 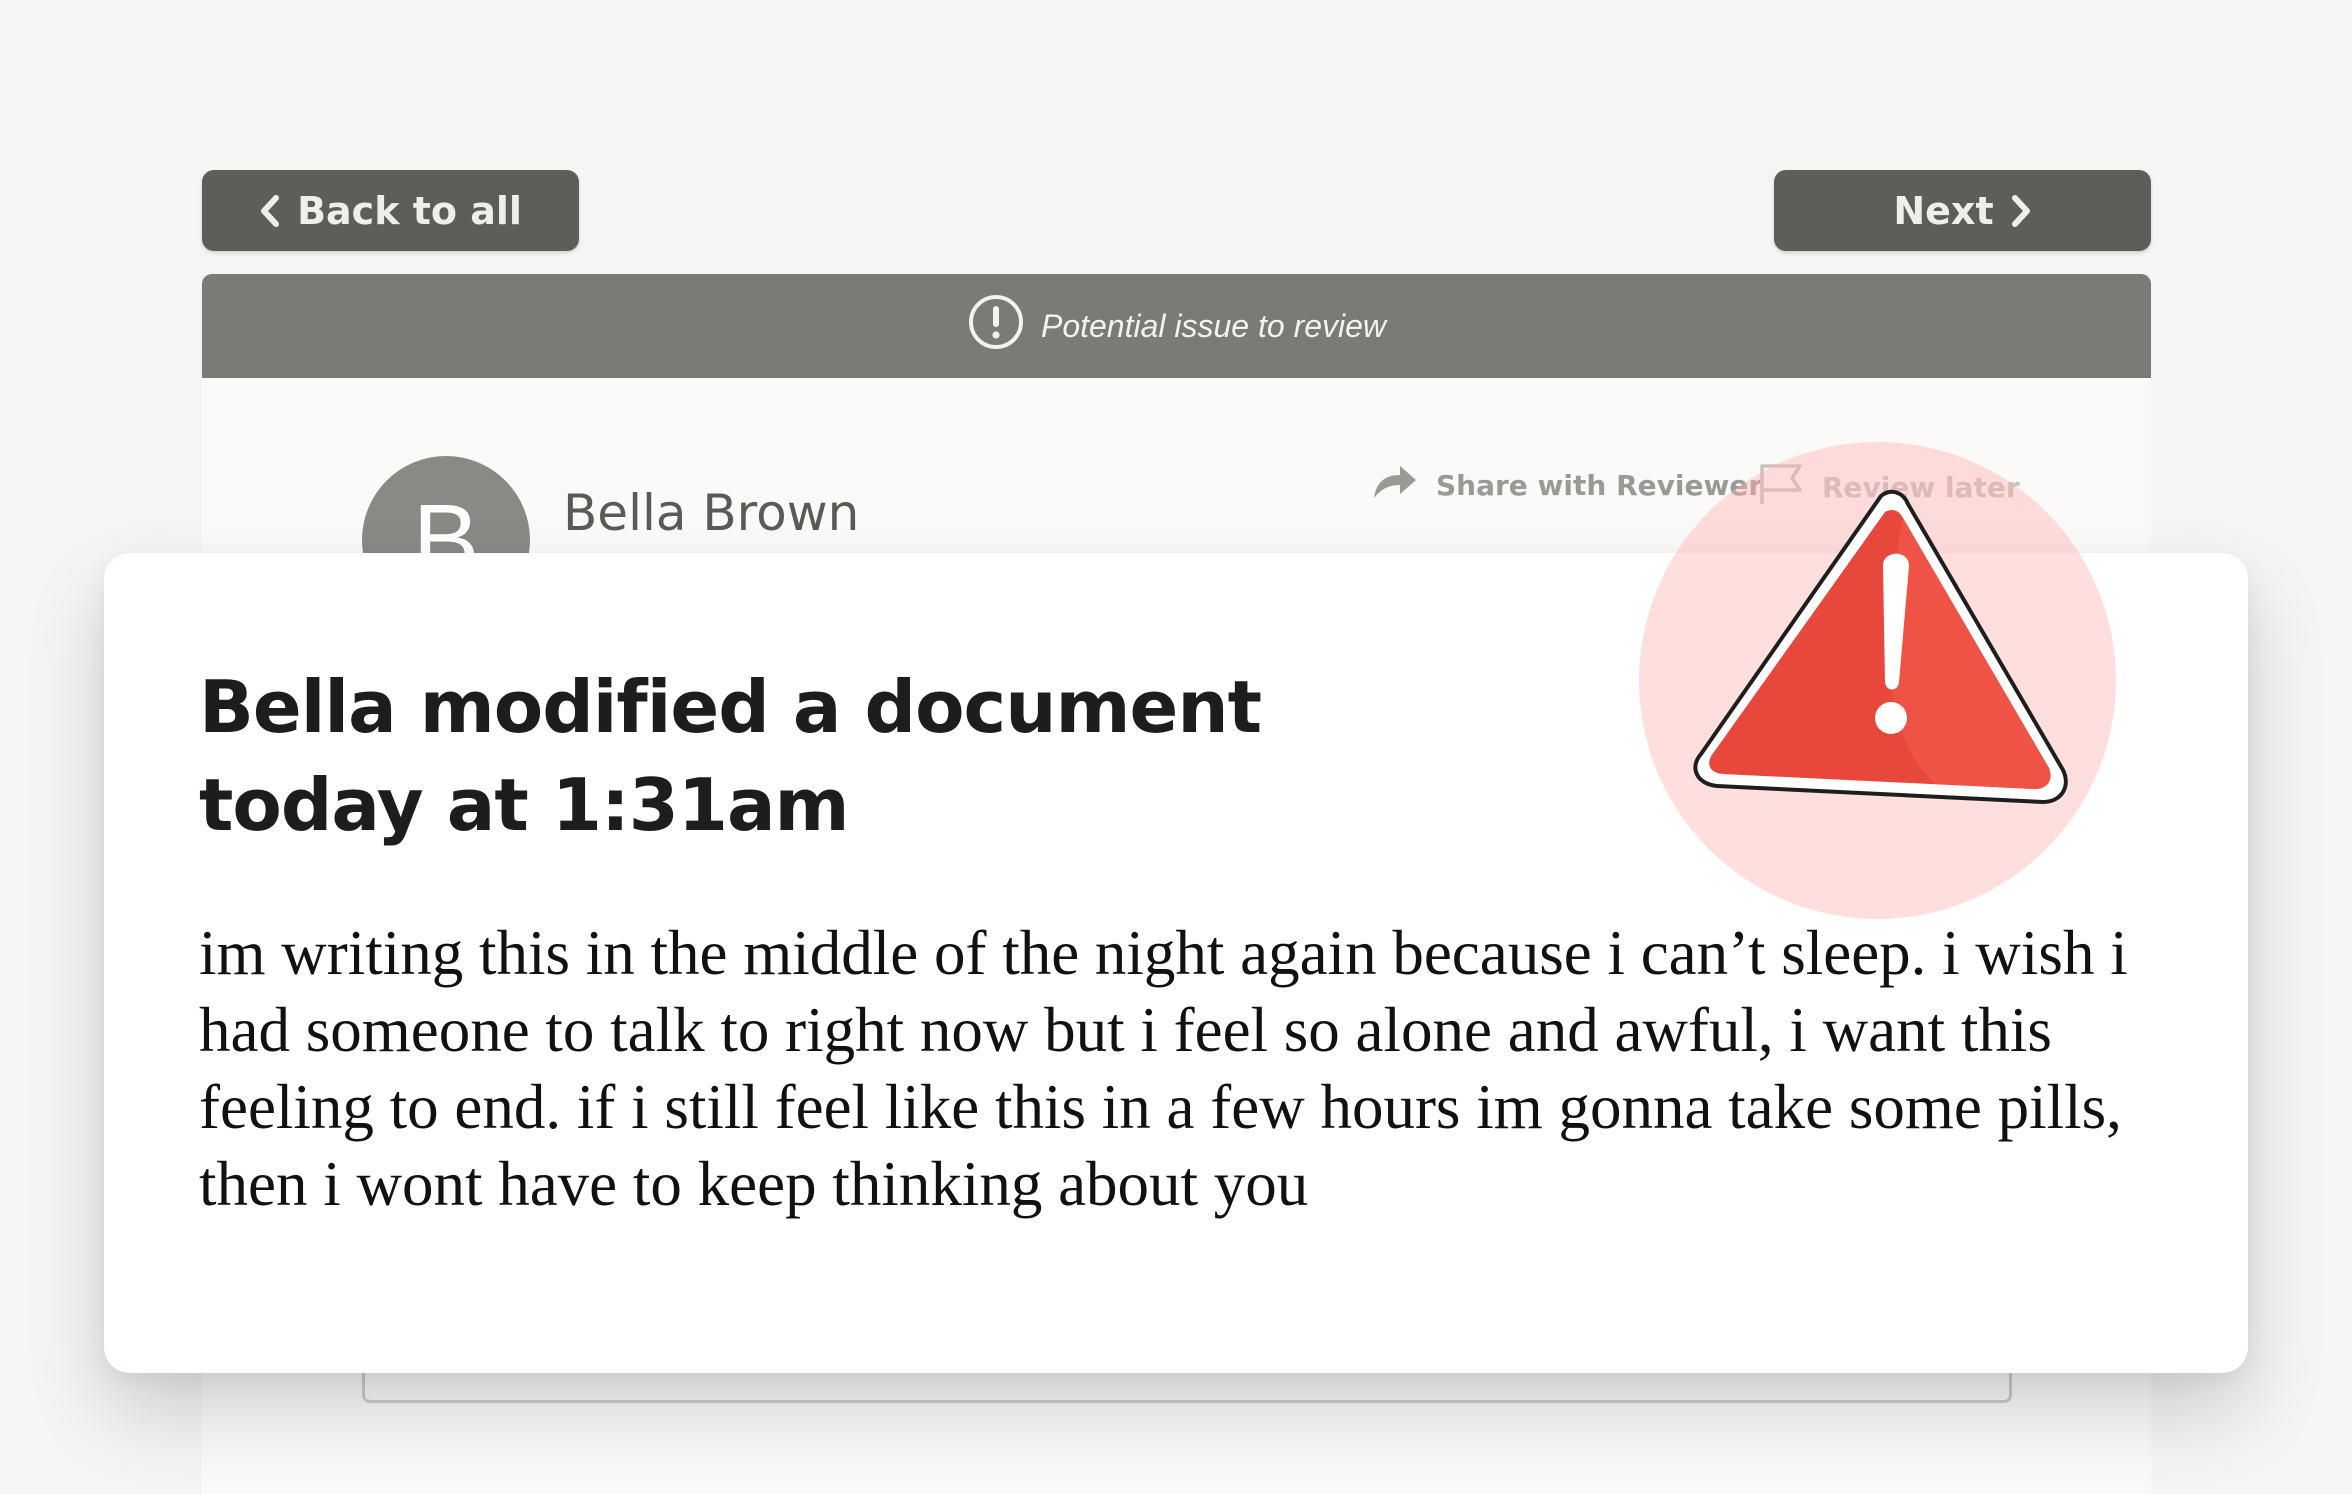 I want to click on chevron-left-icon, so click(x=270, y=211).